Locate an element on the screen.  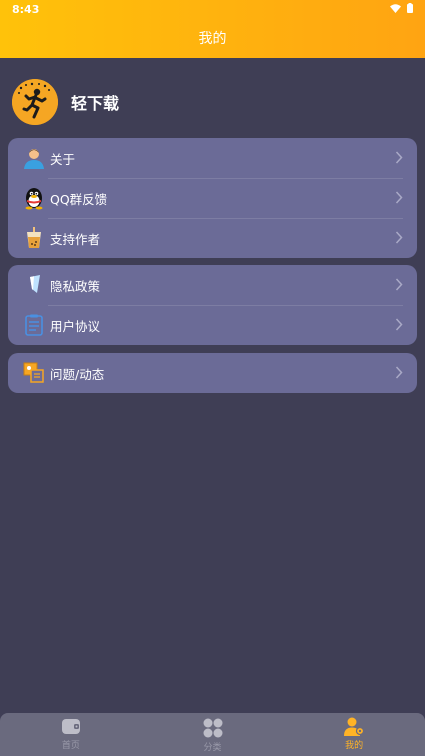
menu-item-label: 用户协议 is located at coordinates (75, 326).